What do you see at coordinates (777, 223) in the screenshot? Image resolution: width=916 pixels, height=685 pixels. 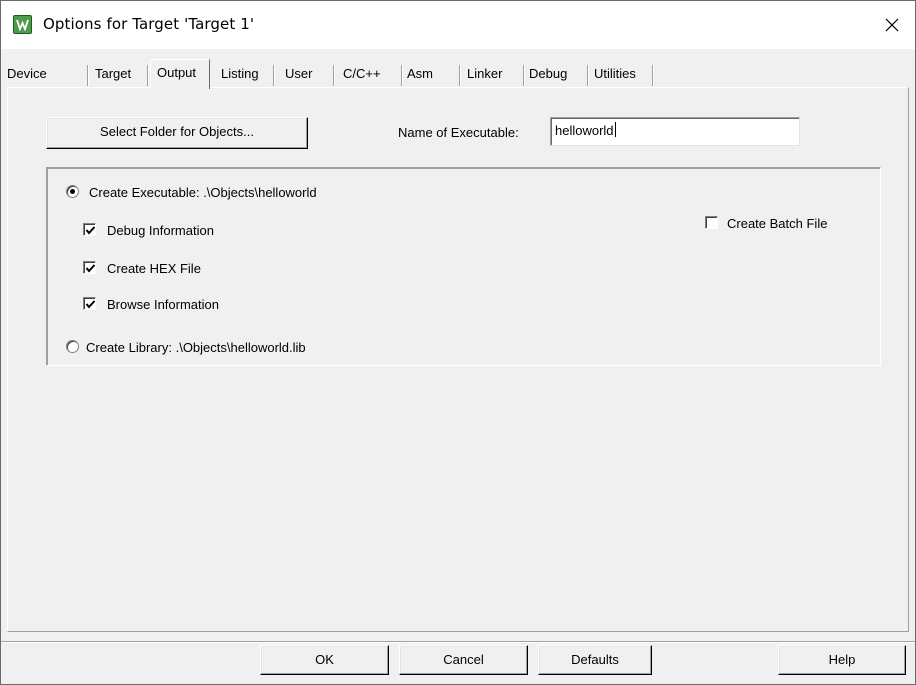 I see `create-batch-file-label: Create Batch File` at bounding box center [777, 223].